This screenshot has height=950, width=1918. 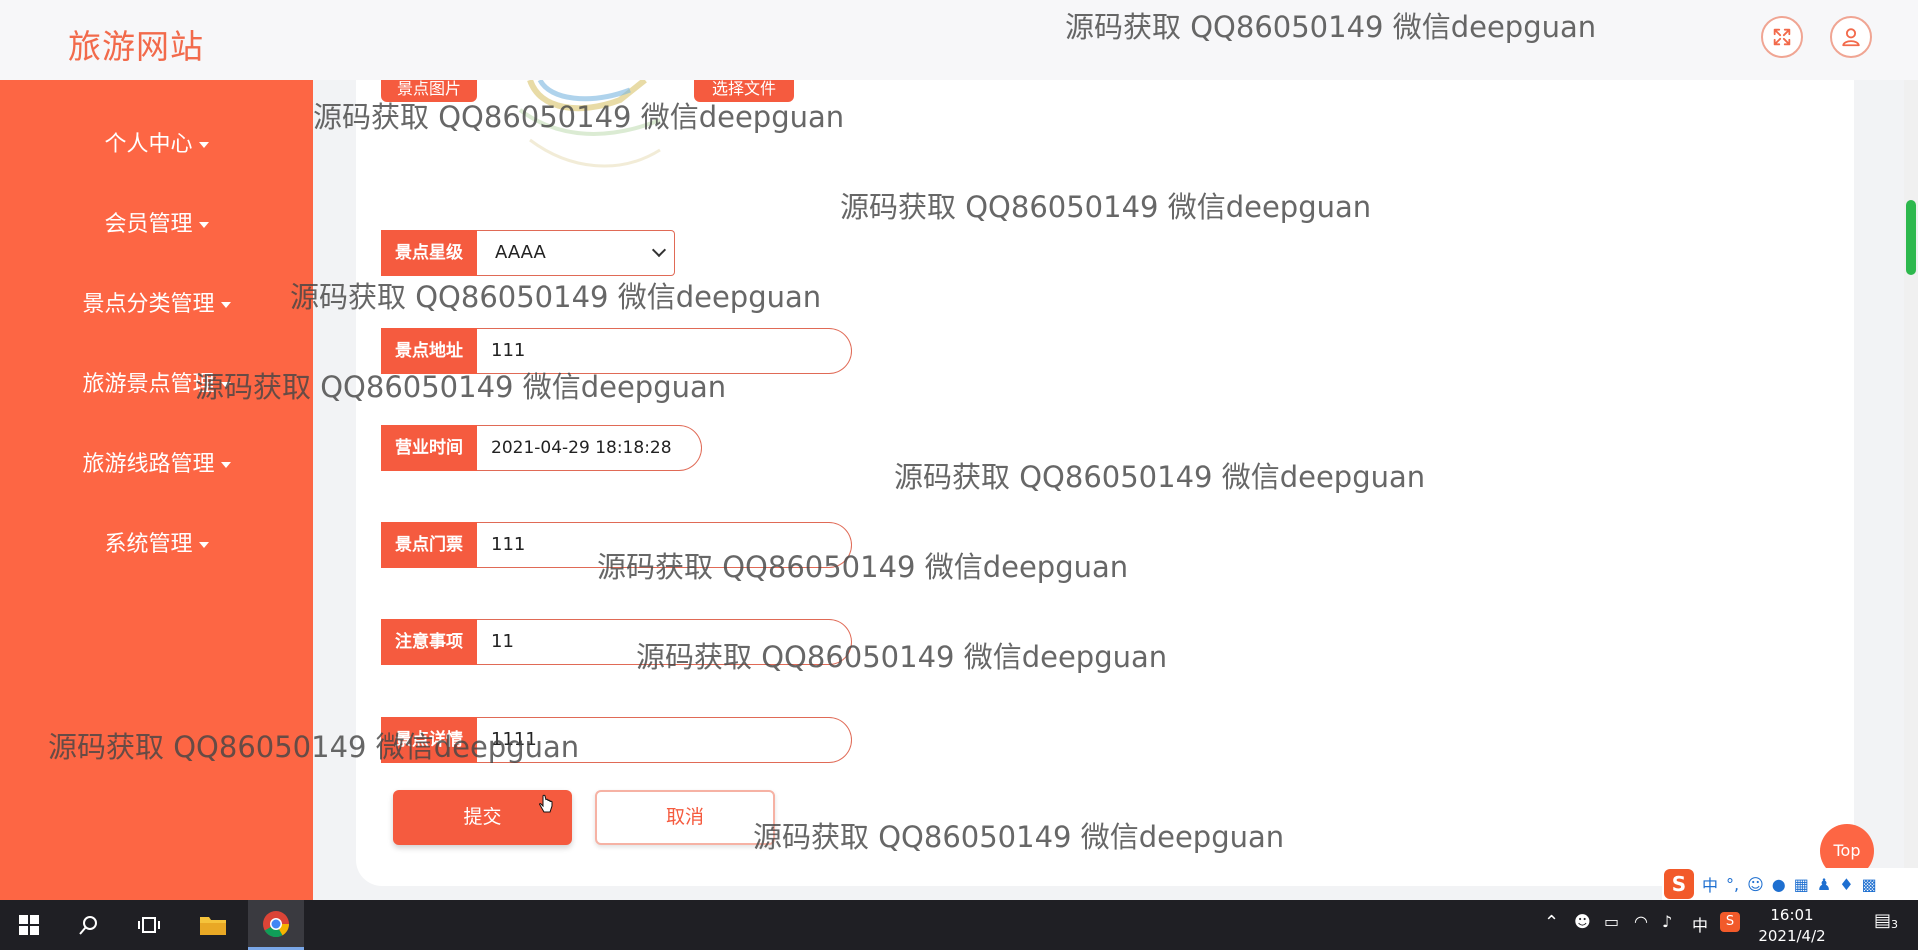 I want to click on sidebar-item-system-management: 系统管理, so click(x=156, y=545).